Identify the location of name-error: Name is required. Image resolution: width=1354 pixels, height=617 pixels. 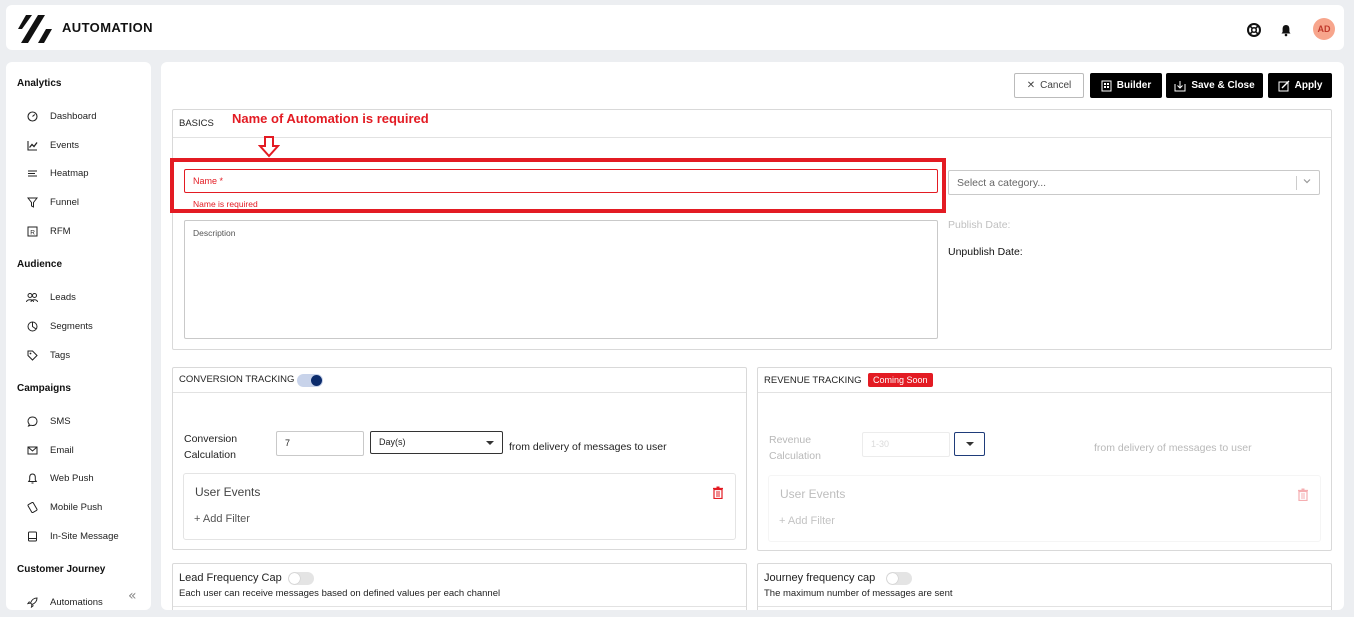
(225, 204).